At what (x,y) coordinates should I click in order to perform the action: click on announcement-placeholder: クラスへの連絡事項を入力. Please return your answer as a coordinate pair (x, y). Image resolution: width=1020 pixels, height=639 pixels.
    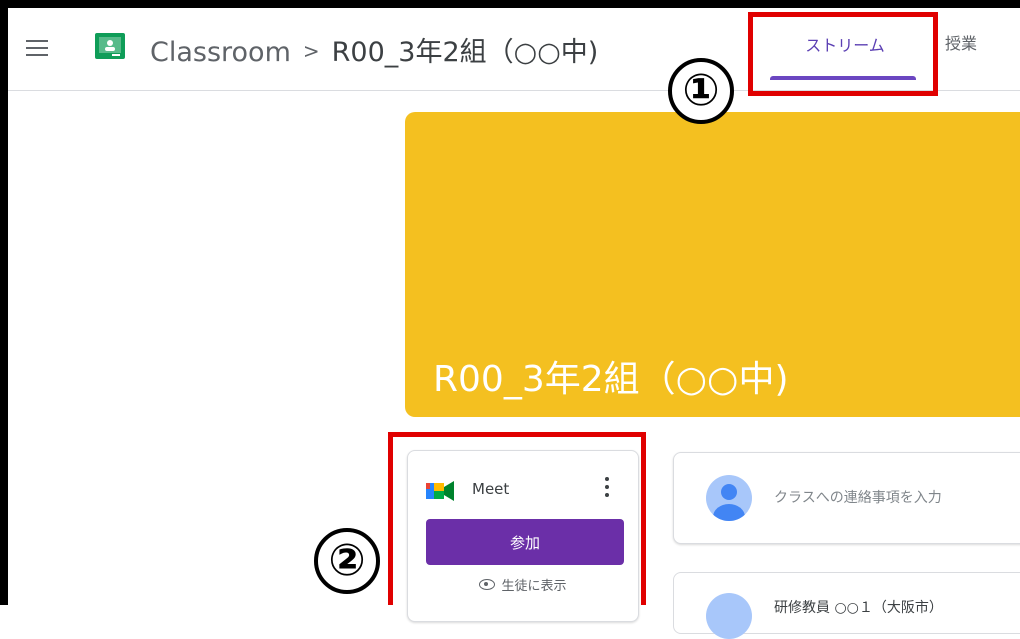
    Looking at the image, I should click on (858, 498).